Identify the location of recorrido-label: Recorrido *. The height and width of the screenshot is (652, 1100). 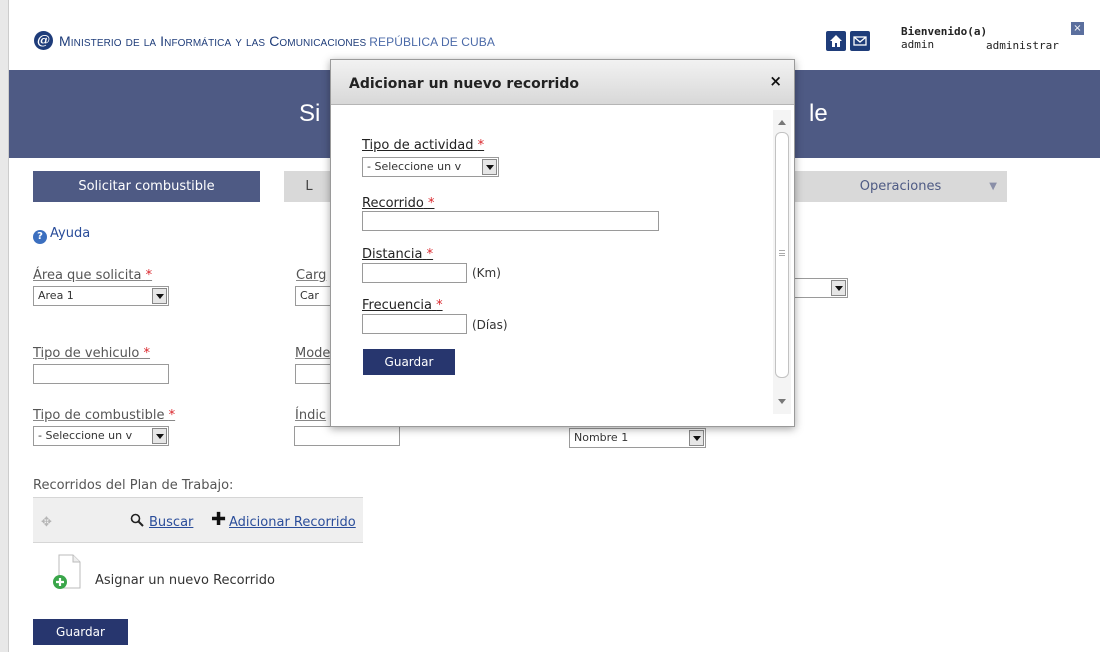
(398, 203).